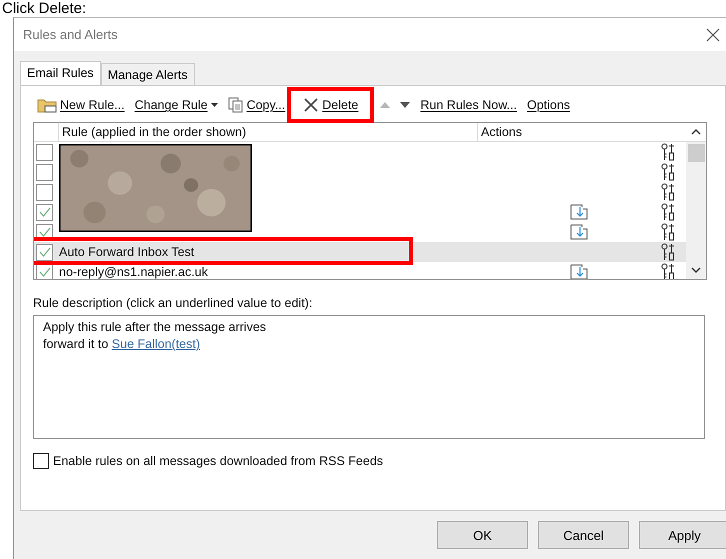 The width and height of the screenshot is (726, 559). Describe the element at coordinates (126, 252) in the screenshot. I see `rule-name: Auto Forward Inbox Test` at that location.